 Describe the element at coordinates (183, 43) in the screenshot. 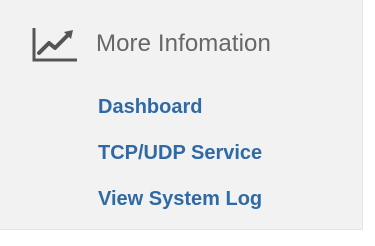

I see `section-title: More Infomation` at that location.